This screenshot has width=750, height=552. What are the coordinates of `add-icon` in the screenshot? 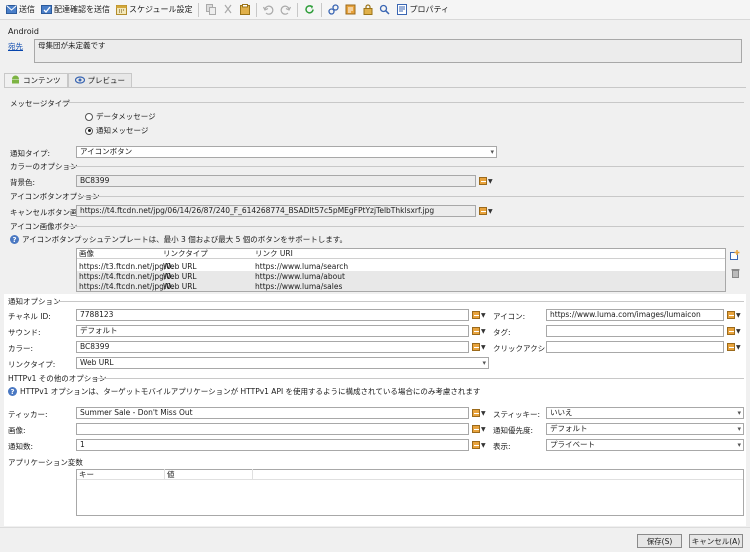 It's located at (735, 256).